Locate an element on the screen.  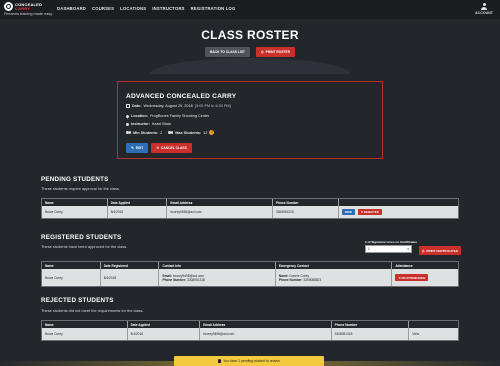
account-menu: ACCOUNT is located at coordinates (484, 9).